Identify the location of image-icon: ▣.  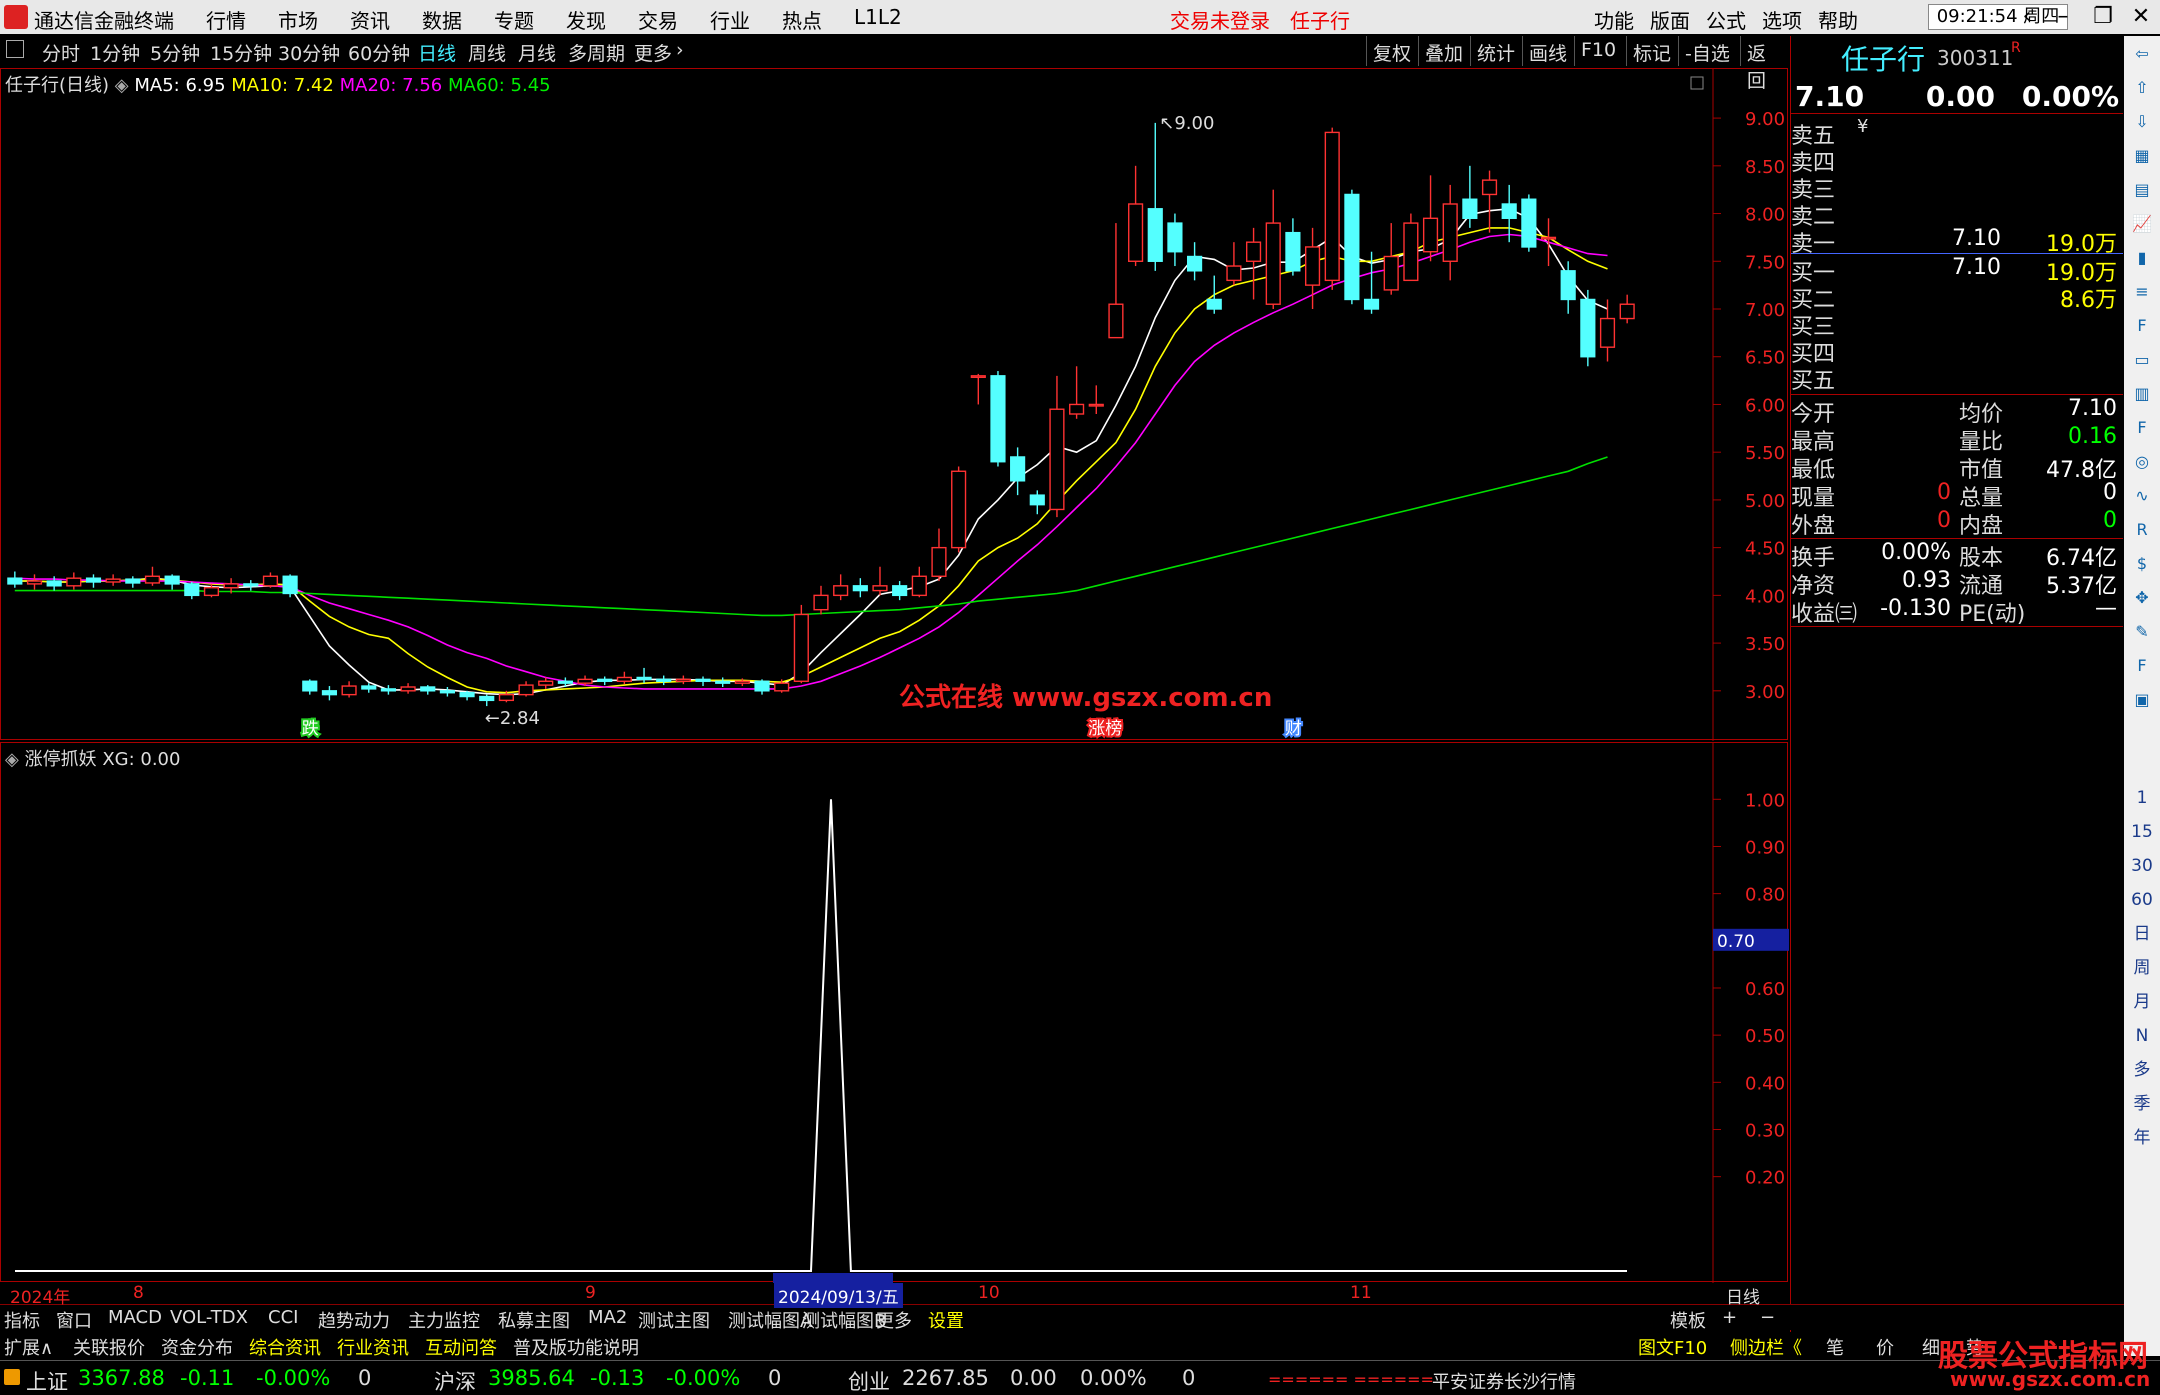
(2142, 700).